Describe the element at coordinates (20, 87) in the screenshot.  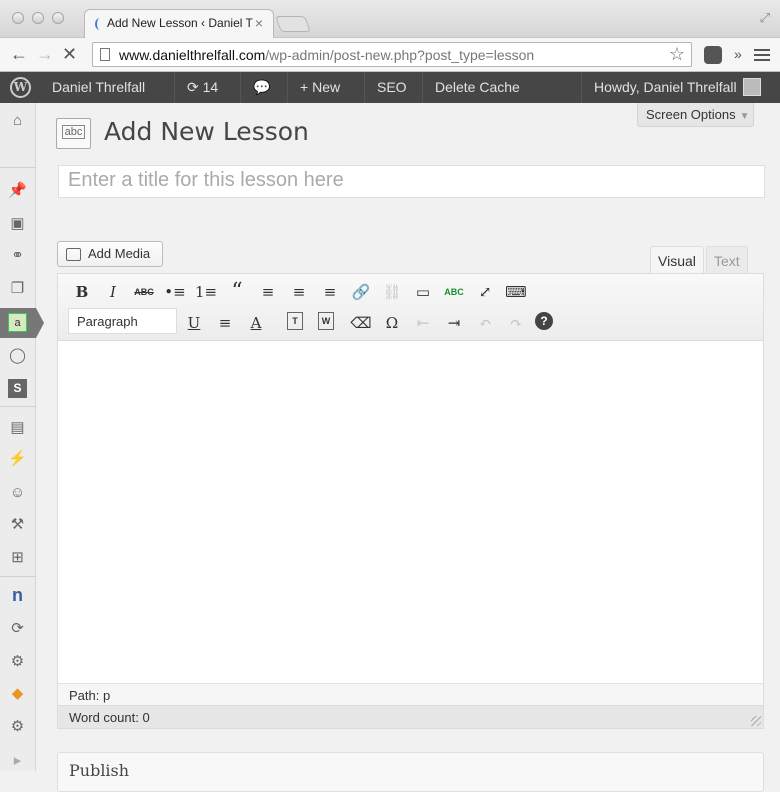
I see `wordpress-logo-icon: W` at that location.